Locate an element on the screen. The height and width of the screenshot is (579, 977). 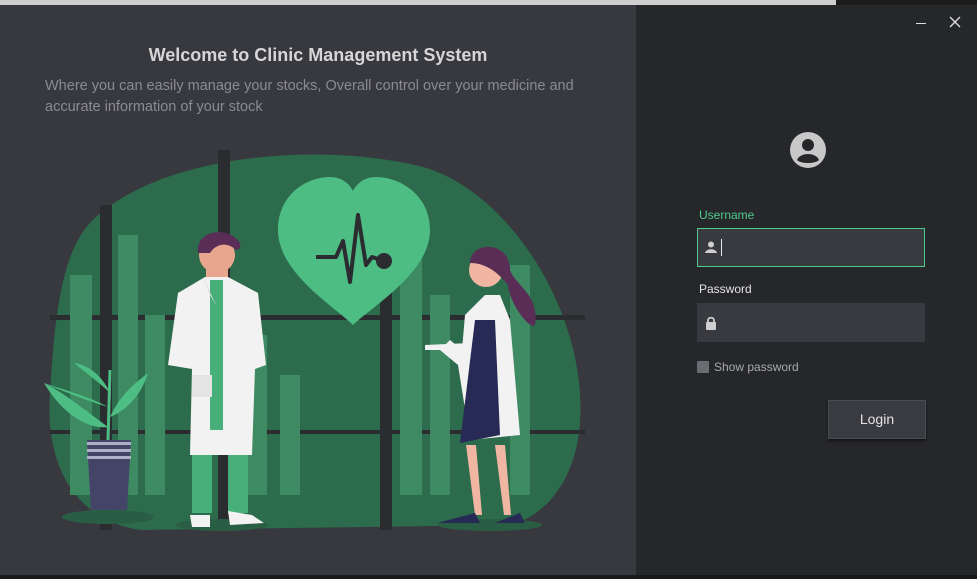
password-label: Password is located at coordinates (725, 289).